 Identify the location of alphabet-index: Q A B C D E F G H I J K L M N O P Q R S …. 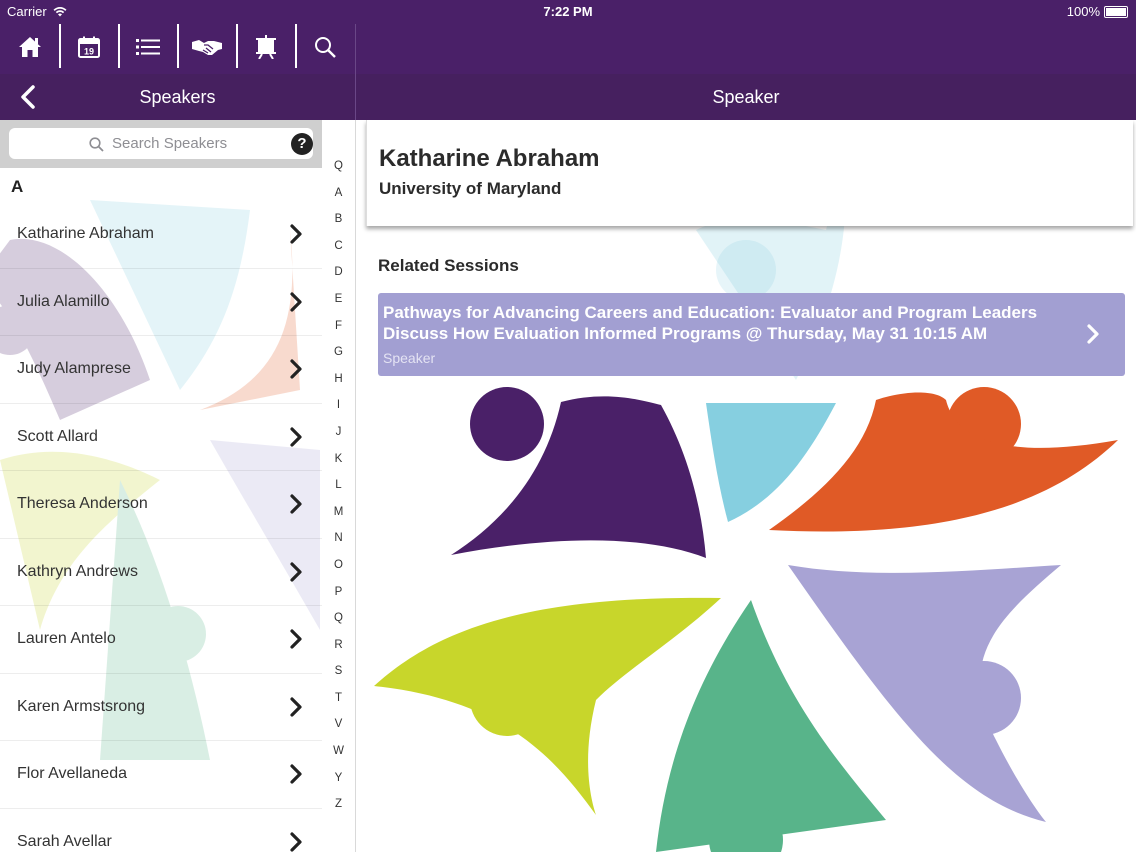
(338, 492).